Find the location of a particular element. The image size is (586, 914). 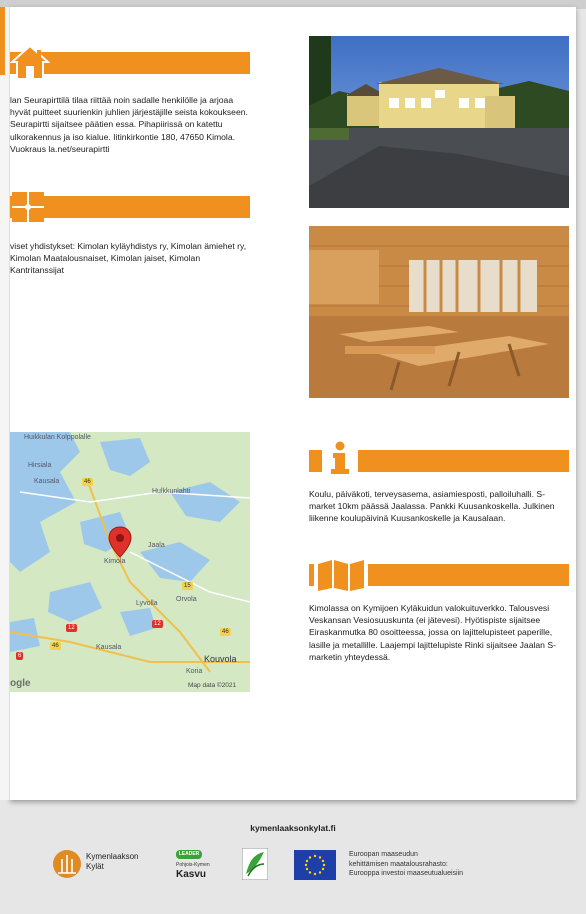

map-label: Kouvola is located at coordinates (220, 659).